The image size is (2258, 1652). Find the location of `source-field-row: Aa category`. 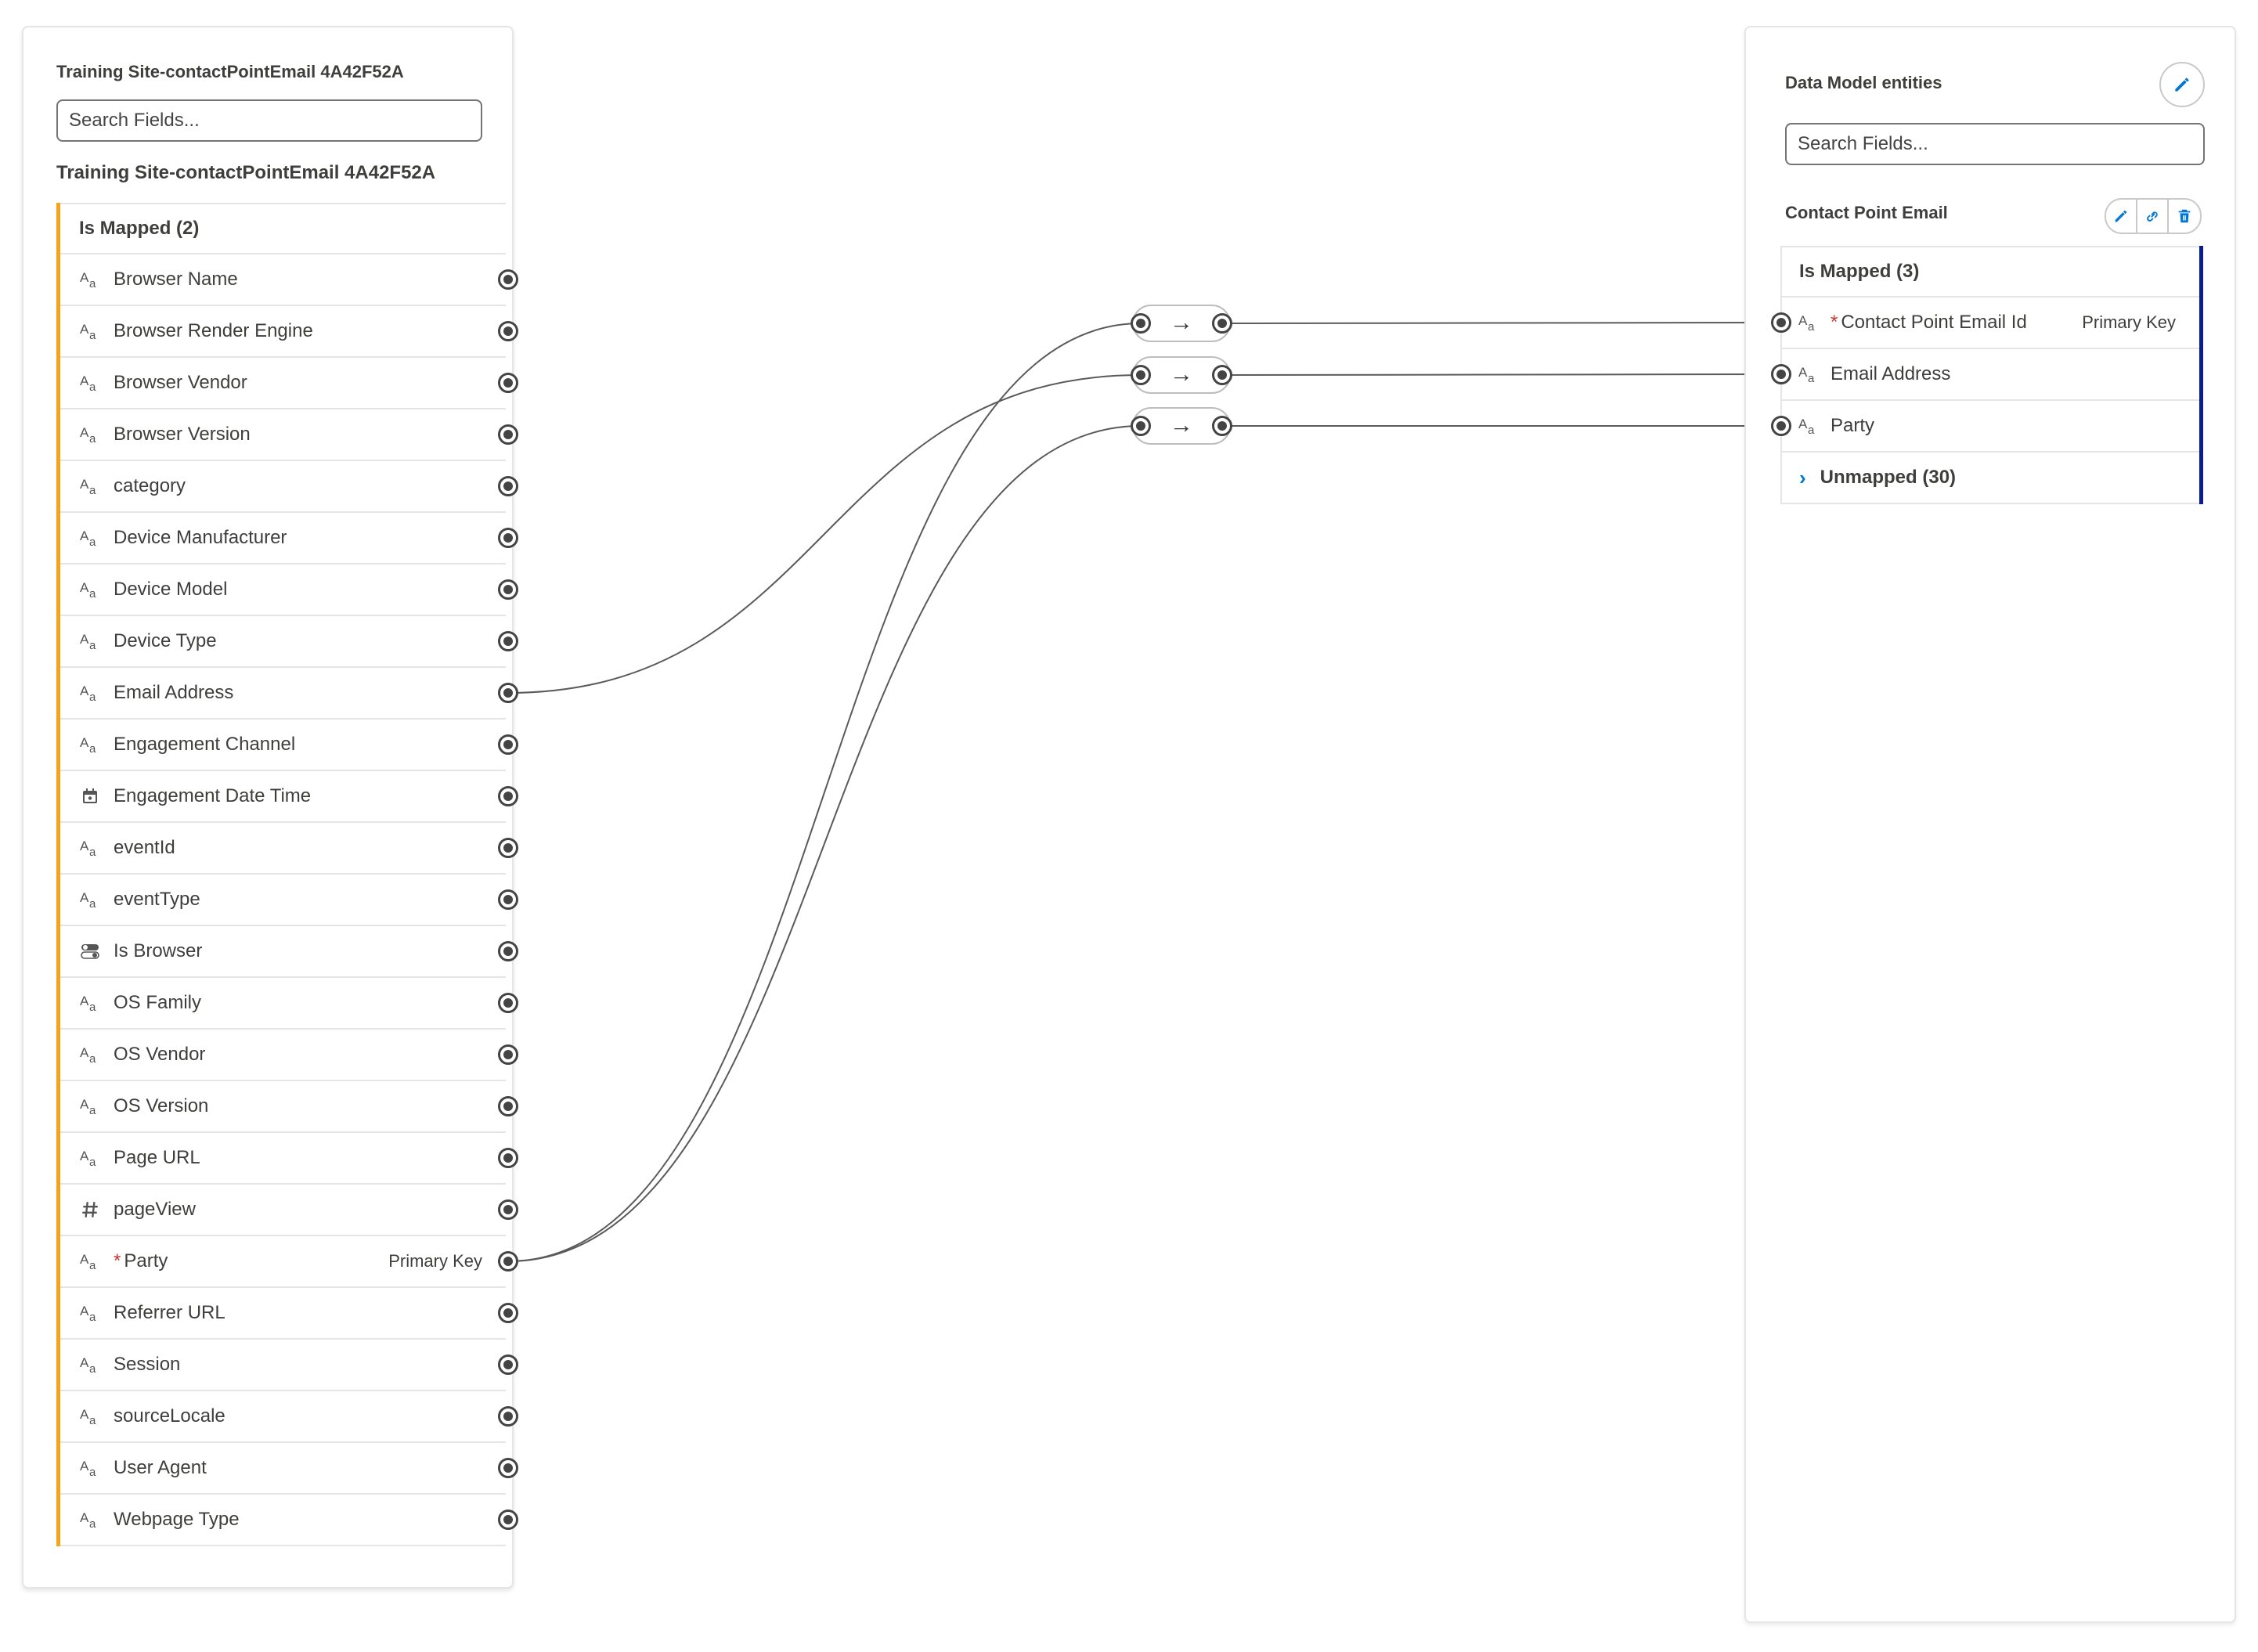

source-field-row: Aa category is located at coordinates (289, 487).